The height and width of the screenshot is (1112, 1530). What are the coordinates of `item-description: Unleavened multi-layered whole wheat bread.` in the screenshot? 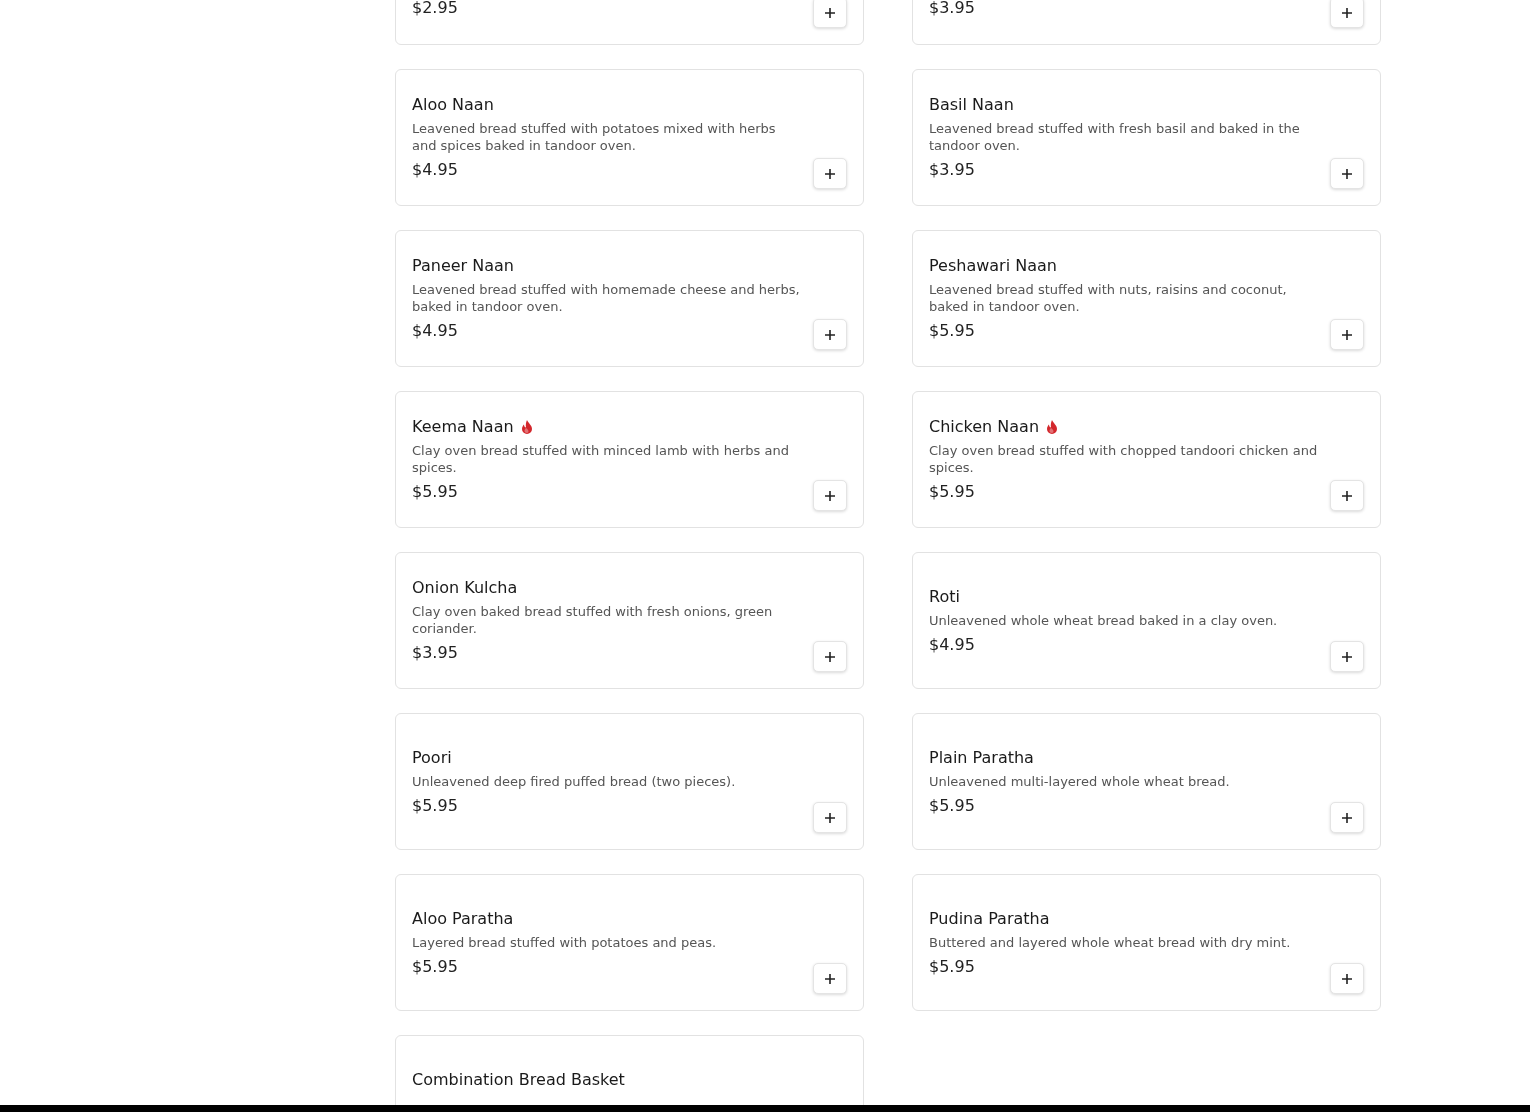 It's located at (1080, 781).